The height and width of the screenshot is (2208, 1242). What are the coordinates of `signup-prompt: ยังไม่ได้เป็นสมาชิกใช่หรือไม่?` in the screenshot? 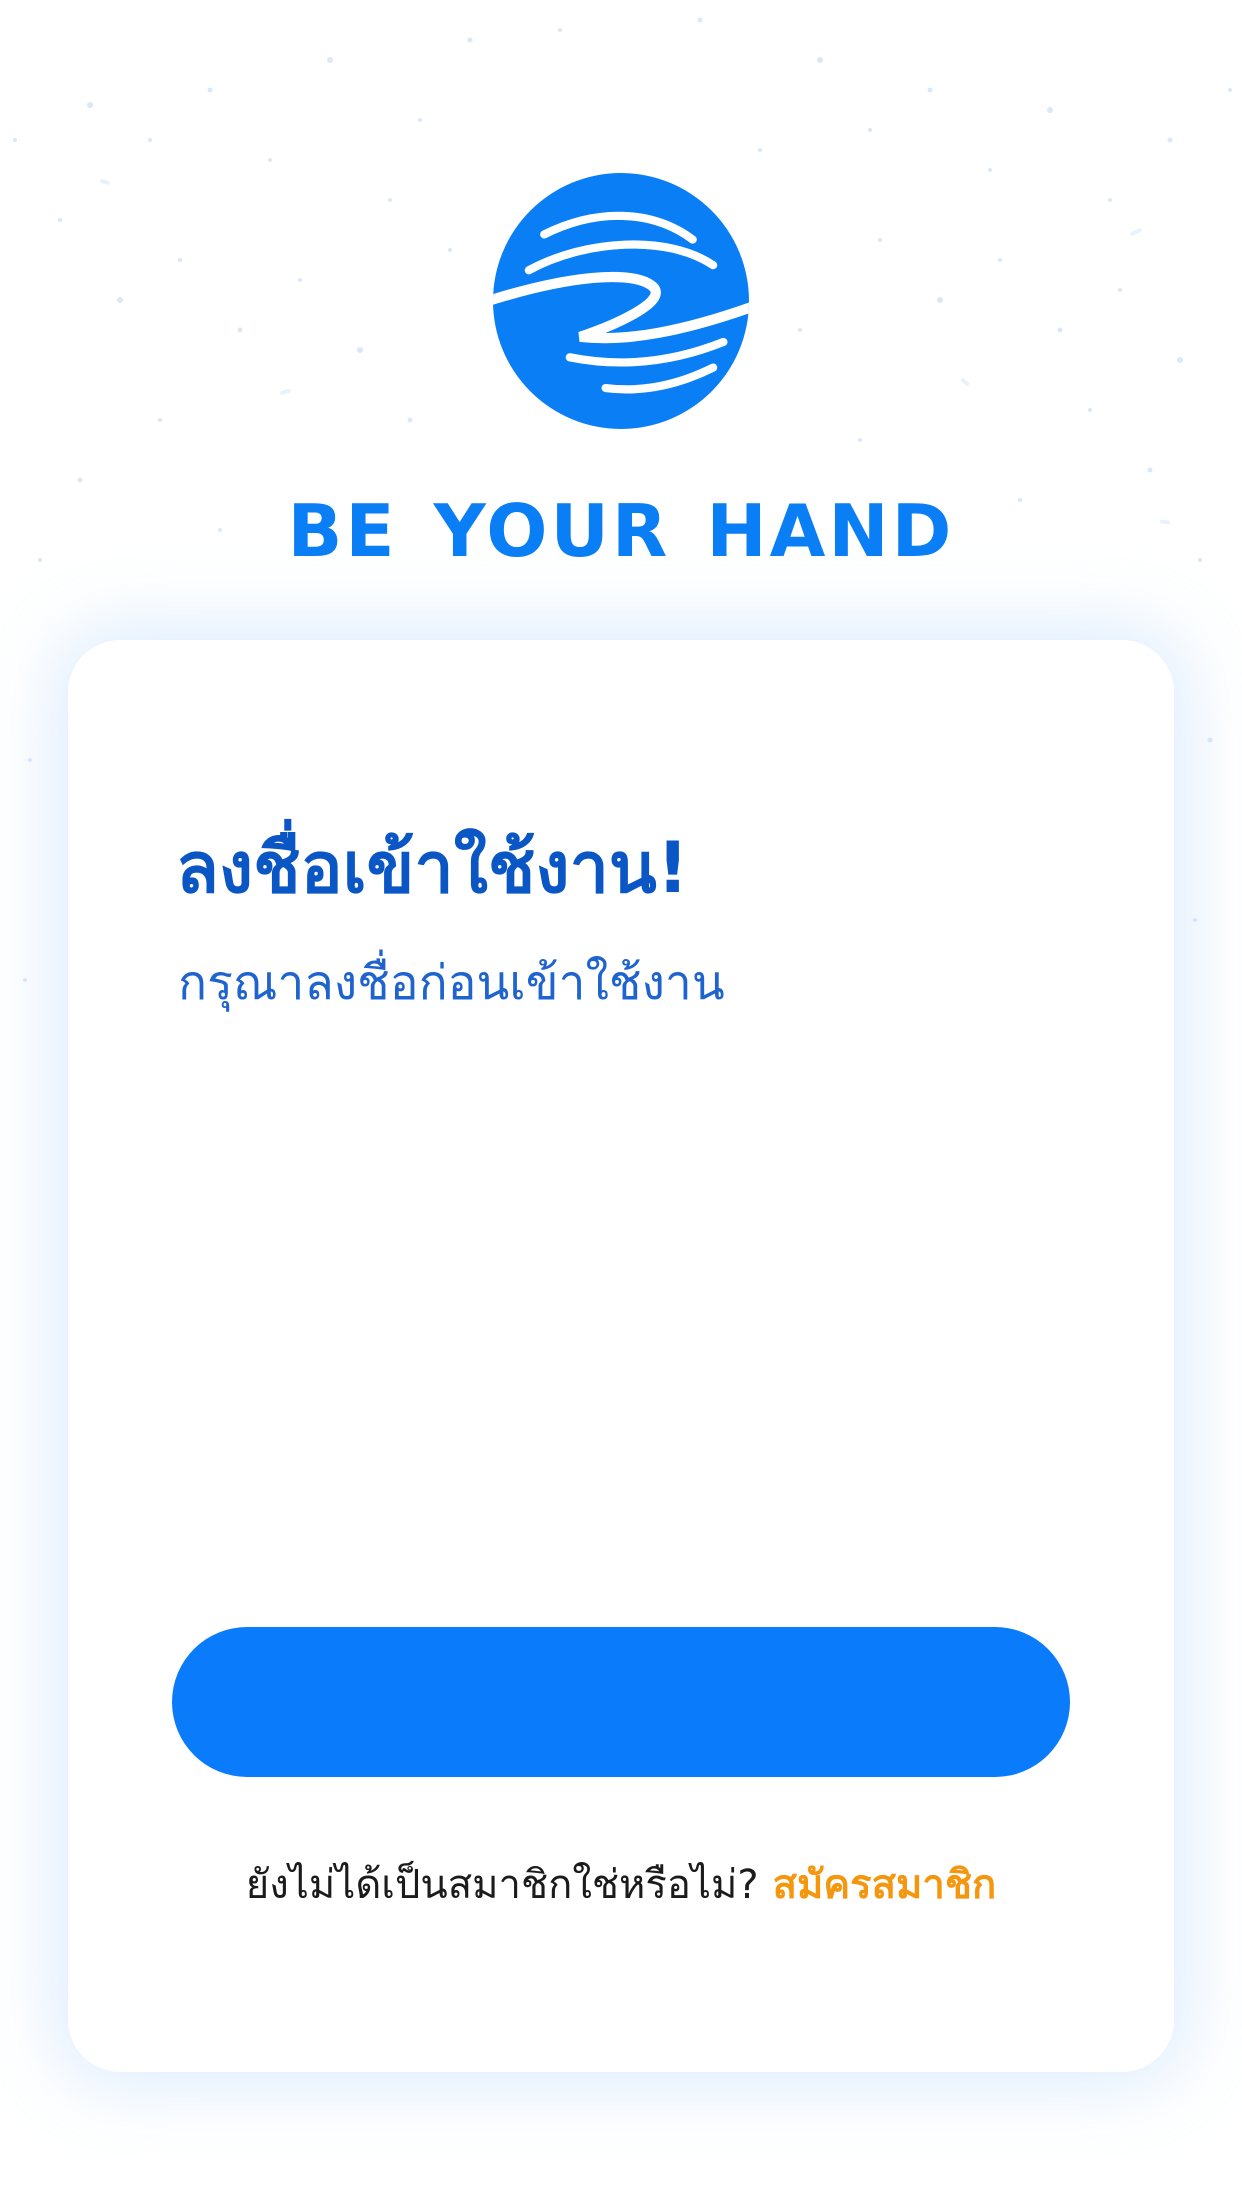 It's located at (502, 1885).